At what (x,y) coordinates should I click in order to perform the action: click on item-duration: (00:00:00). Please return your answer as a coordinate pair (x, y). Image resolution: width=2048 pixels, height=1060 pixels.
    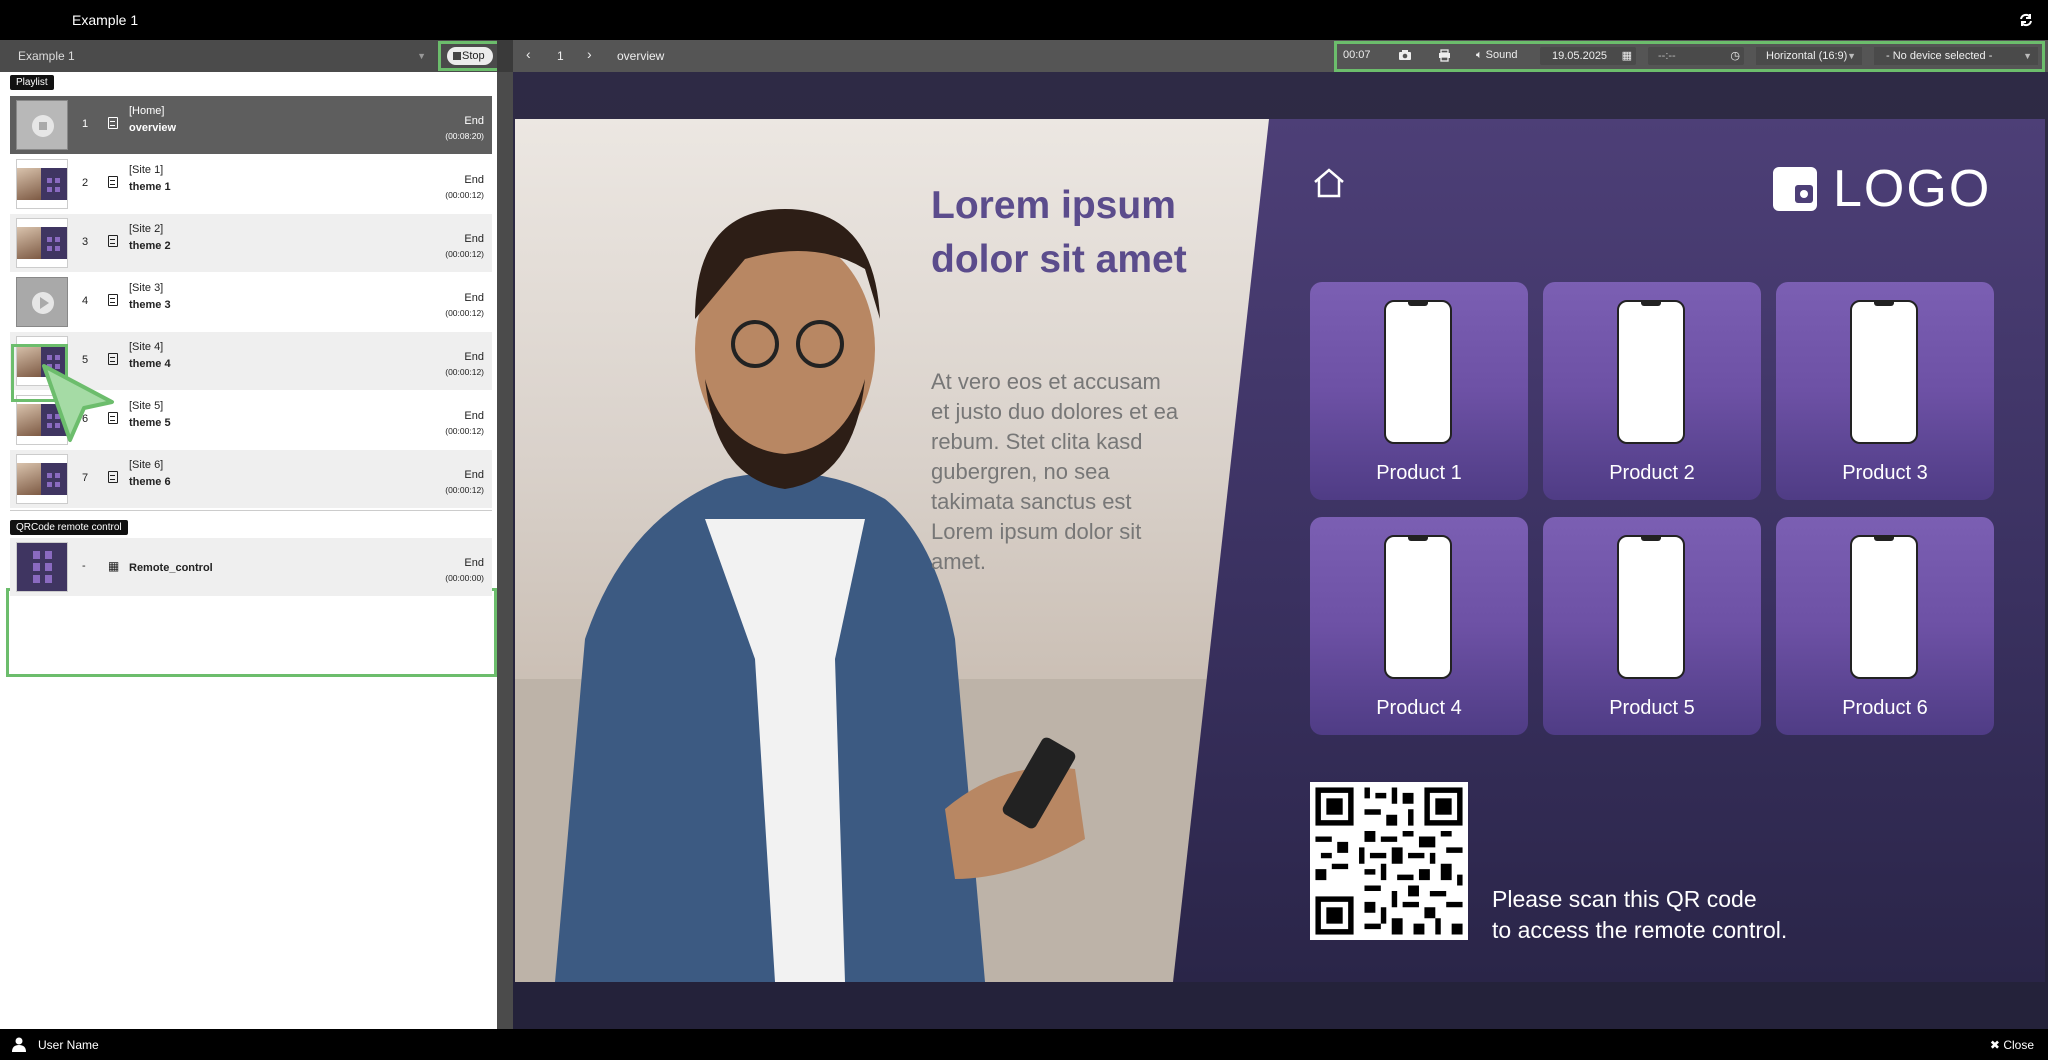
    Looking at the image, I should click on (464, 578).